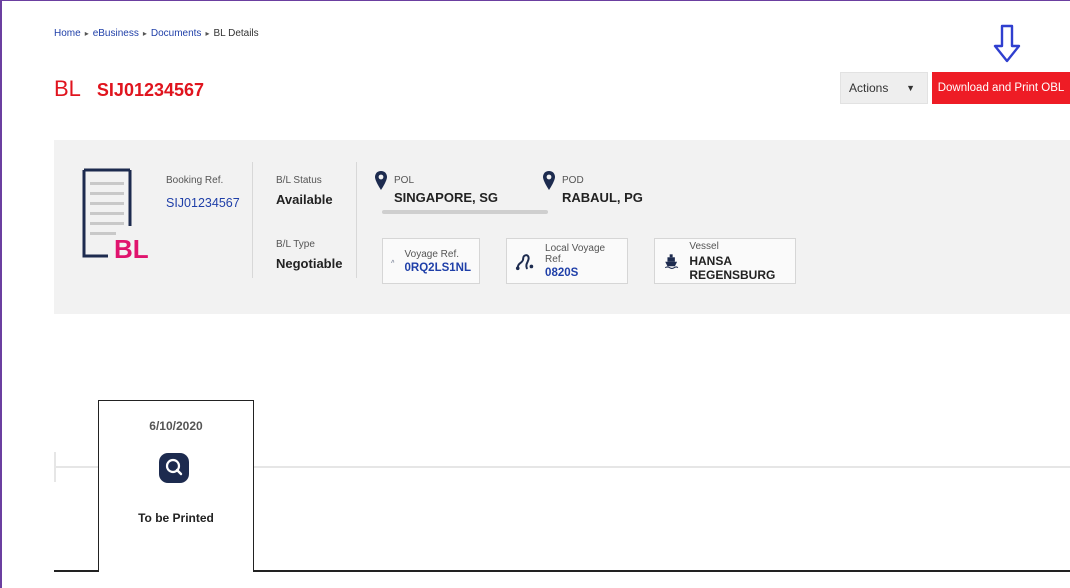 The width and height of the screenshot is (1070, 588). Describe the element at coordinates (1007, 43) in the screenshot. I see `arrow-down-icon` at that location.